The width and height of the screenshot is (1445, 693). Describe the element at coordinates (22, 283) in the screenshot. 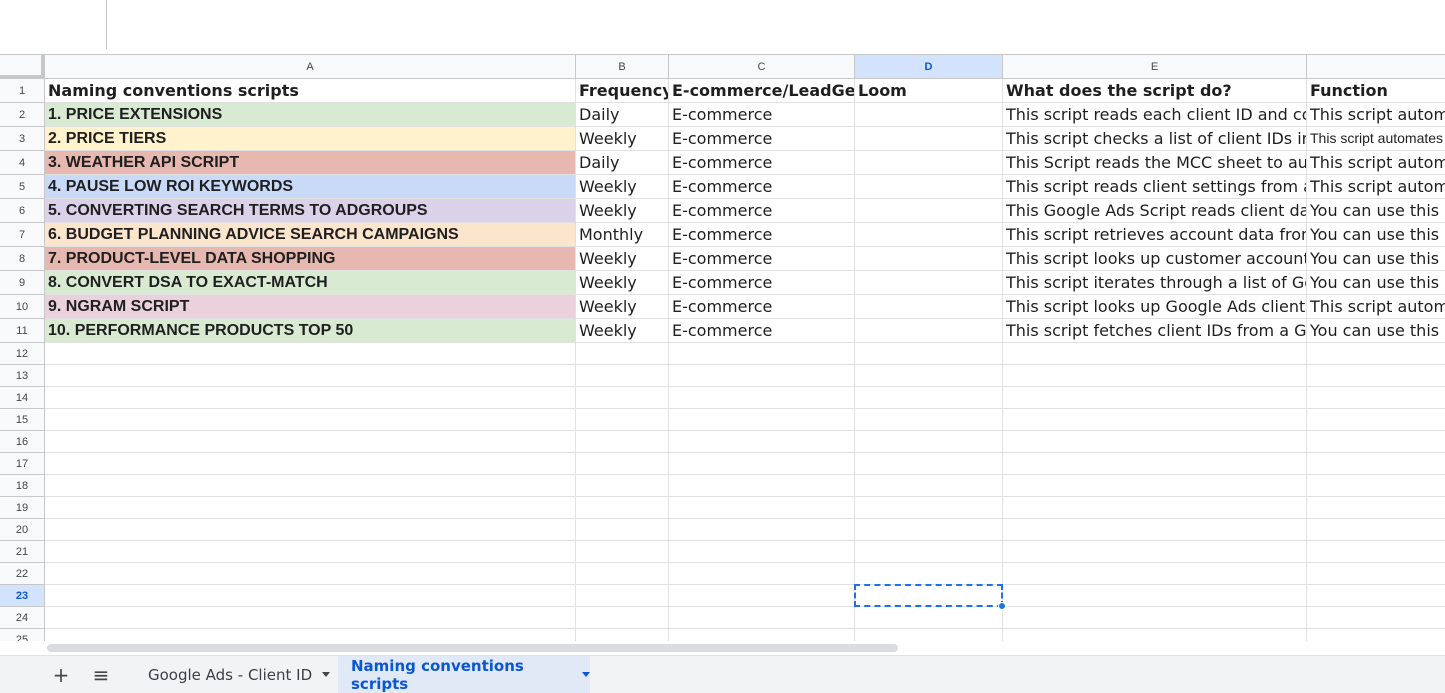

I see `row-header-9: 9` at that location.